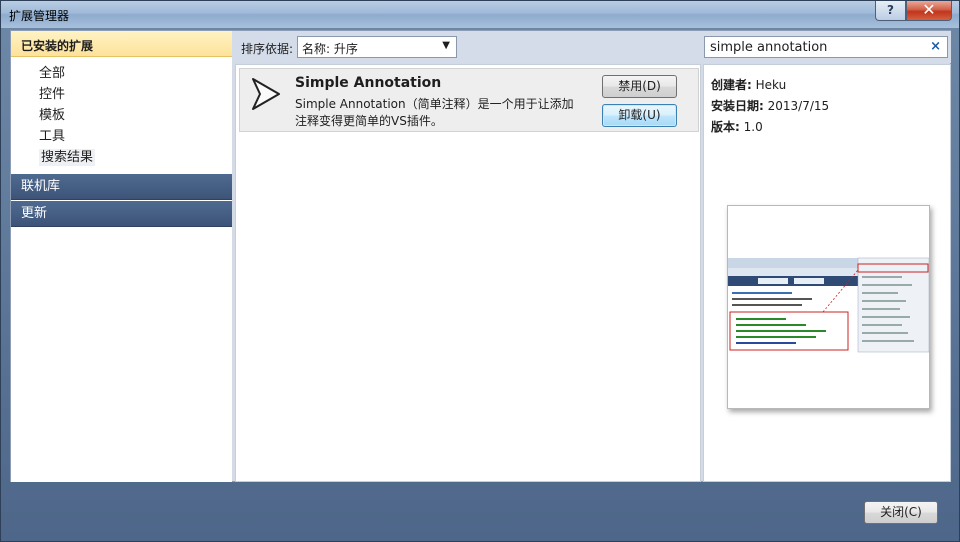 The image size is (960, 542). What do you see at coordinates (267, 49) in the screenshot?
I see `sort-label: 排序依据:` at bounding box center [267, 49].